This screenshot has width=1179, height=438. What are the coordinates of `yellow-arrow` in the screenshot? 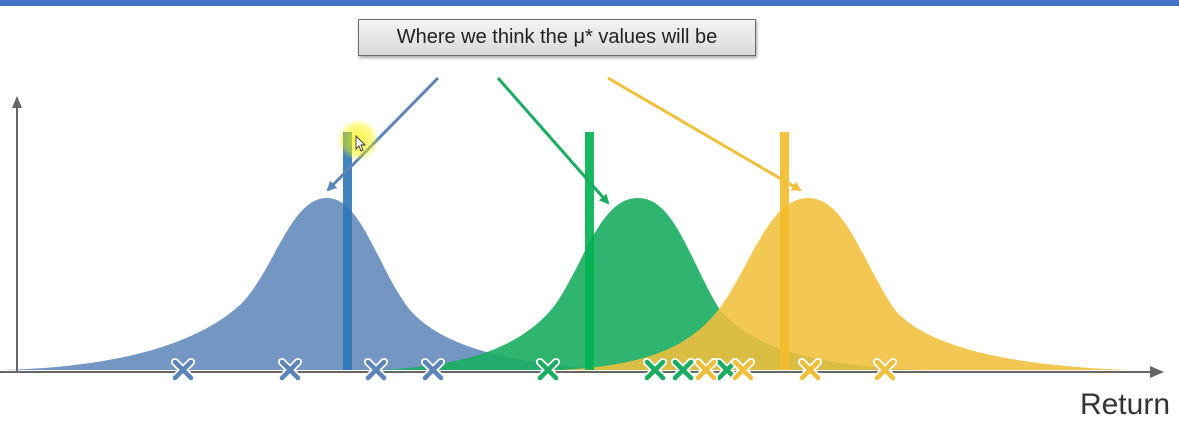 It's located at (704, 134).